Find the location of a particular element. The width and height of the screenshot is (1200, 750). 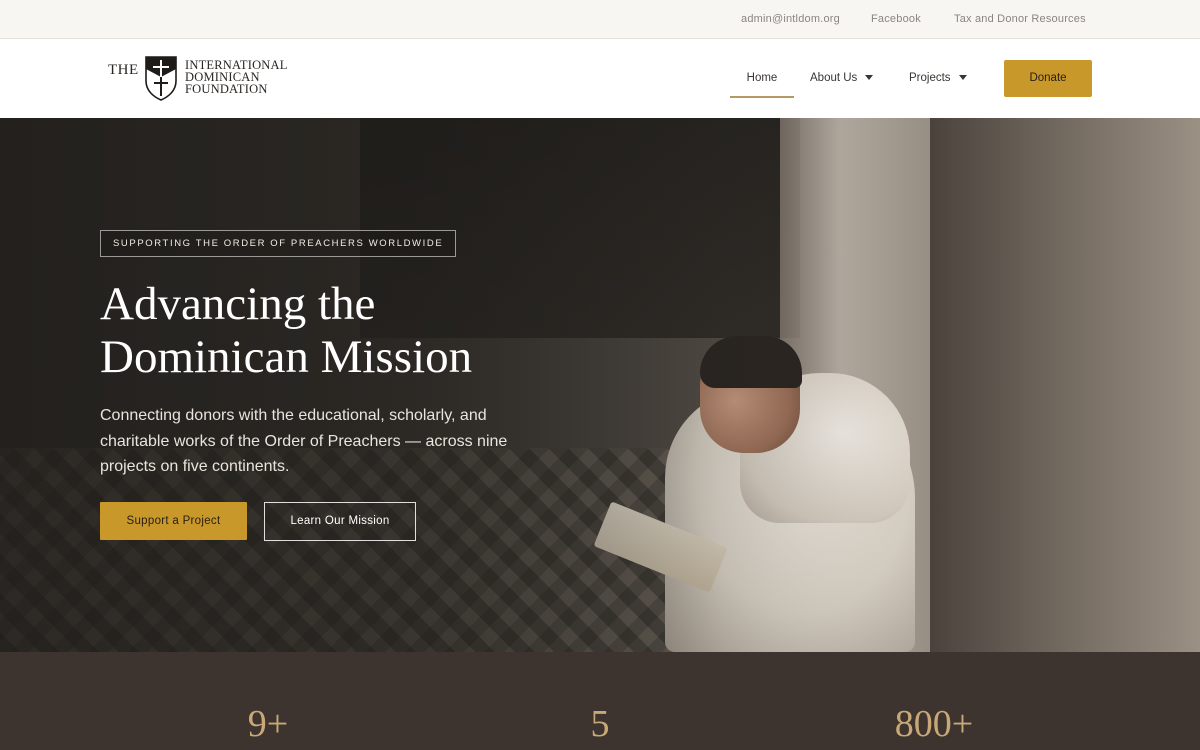

stats-band: 9+ 5 800+ is located at coordinates (600, 701).